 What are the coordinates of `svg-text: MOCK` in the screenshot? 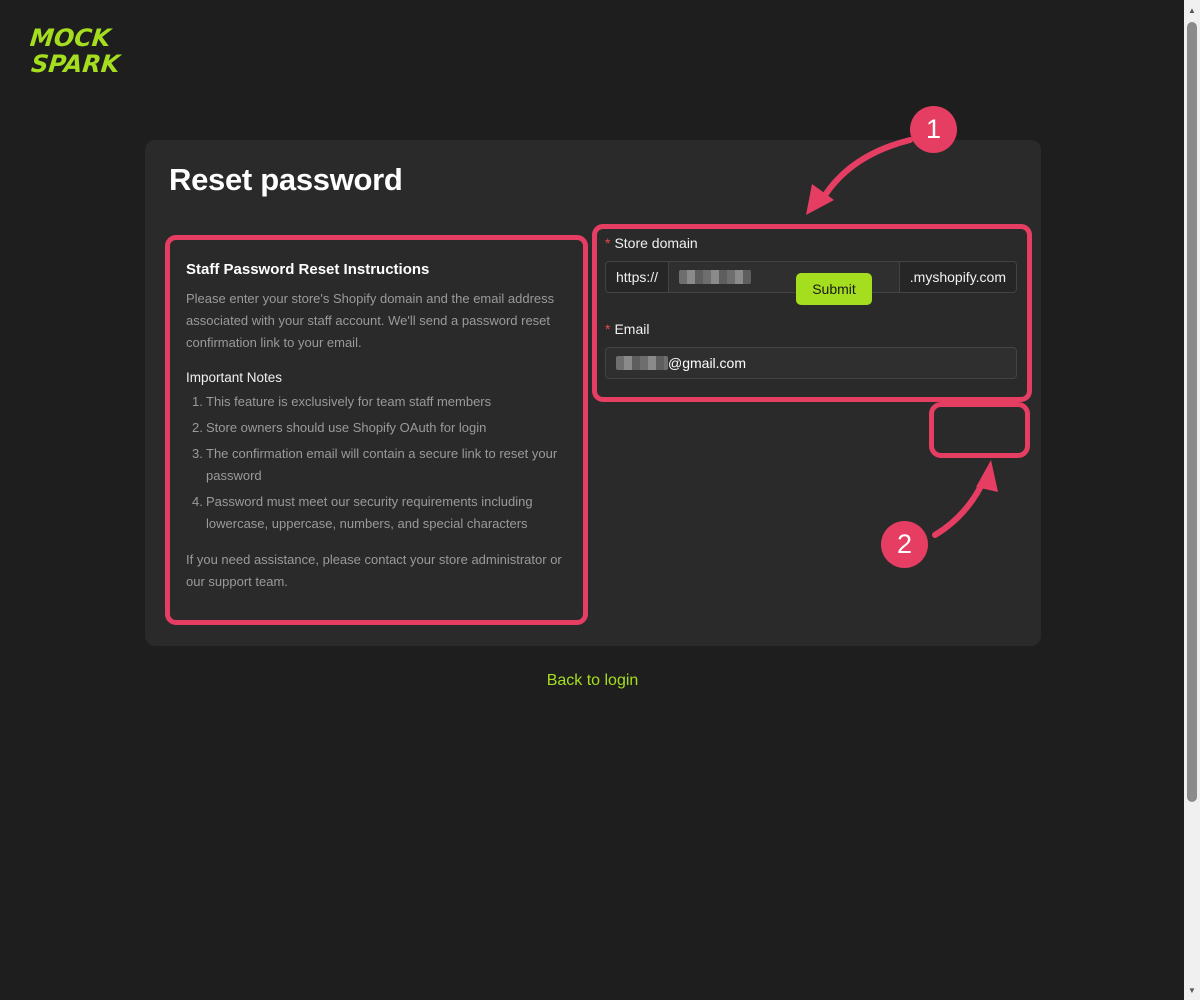 It's located at (72, 38).